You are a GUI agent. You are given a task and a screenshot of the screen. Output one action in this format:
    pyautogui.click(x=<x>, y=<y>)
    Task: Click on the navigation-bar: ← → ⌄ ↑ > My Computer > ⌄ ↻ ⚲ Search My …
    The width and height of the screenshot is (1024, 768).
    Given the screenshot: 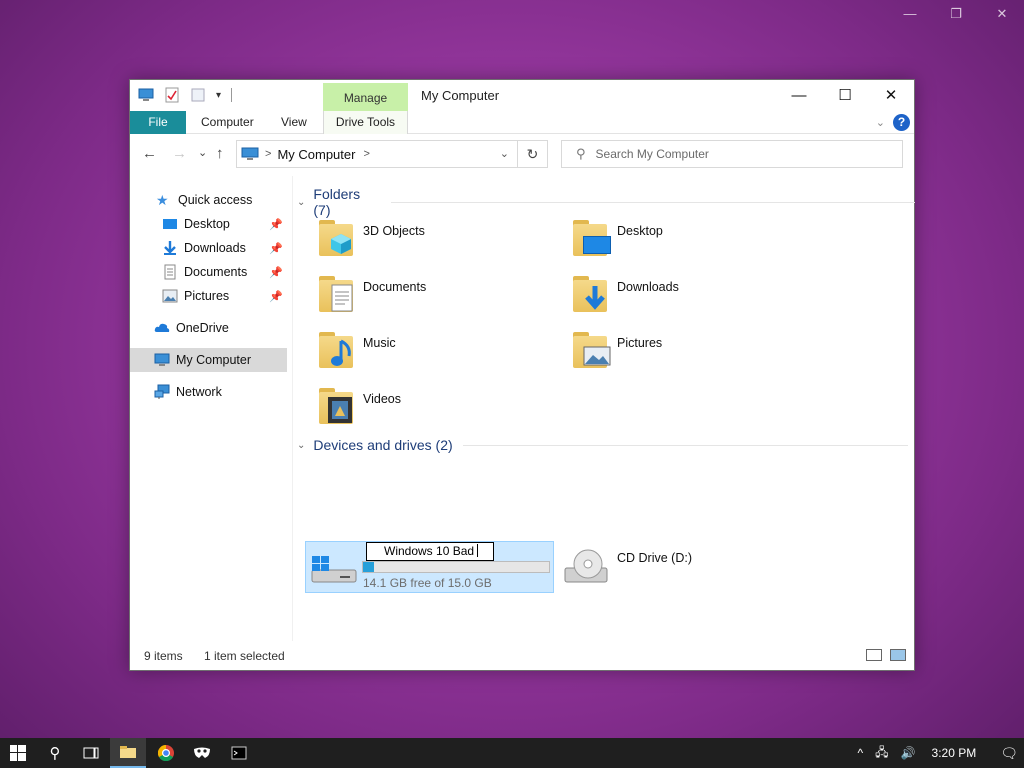 What is the action you would take?
    pyautogui.click(x=522, y=154)
    